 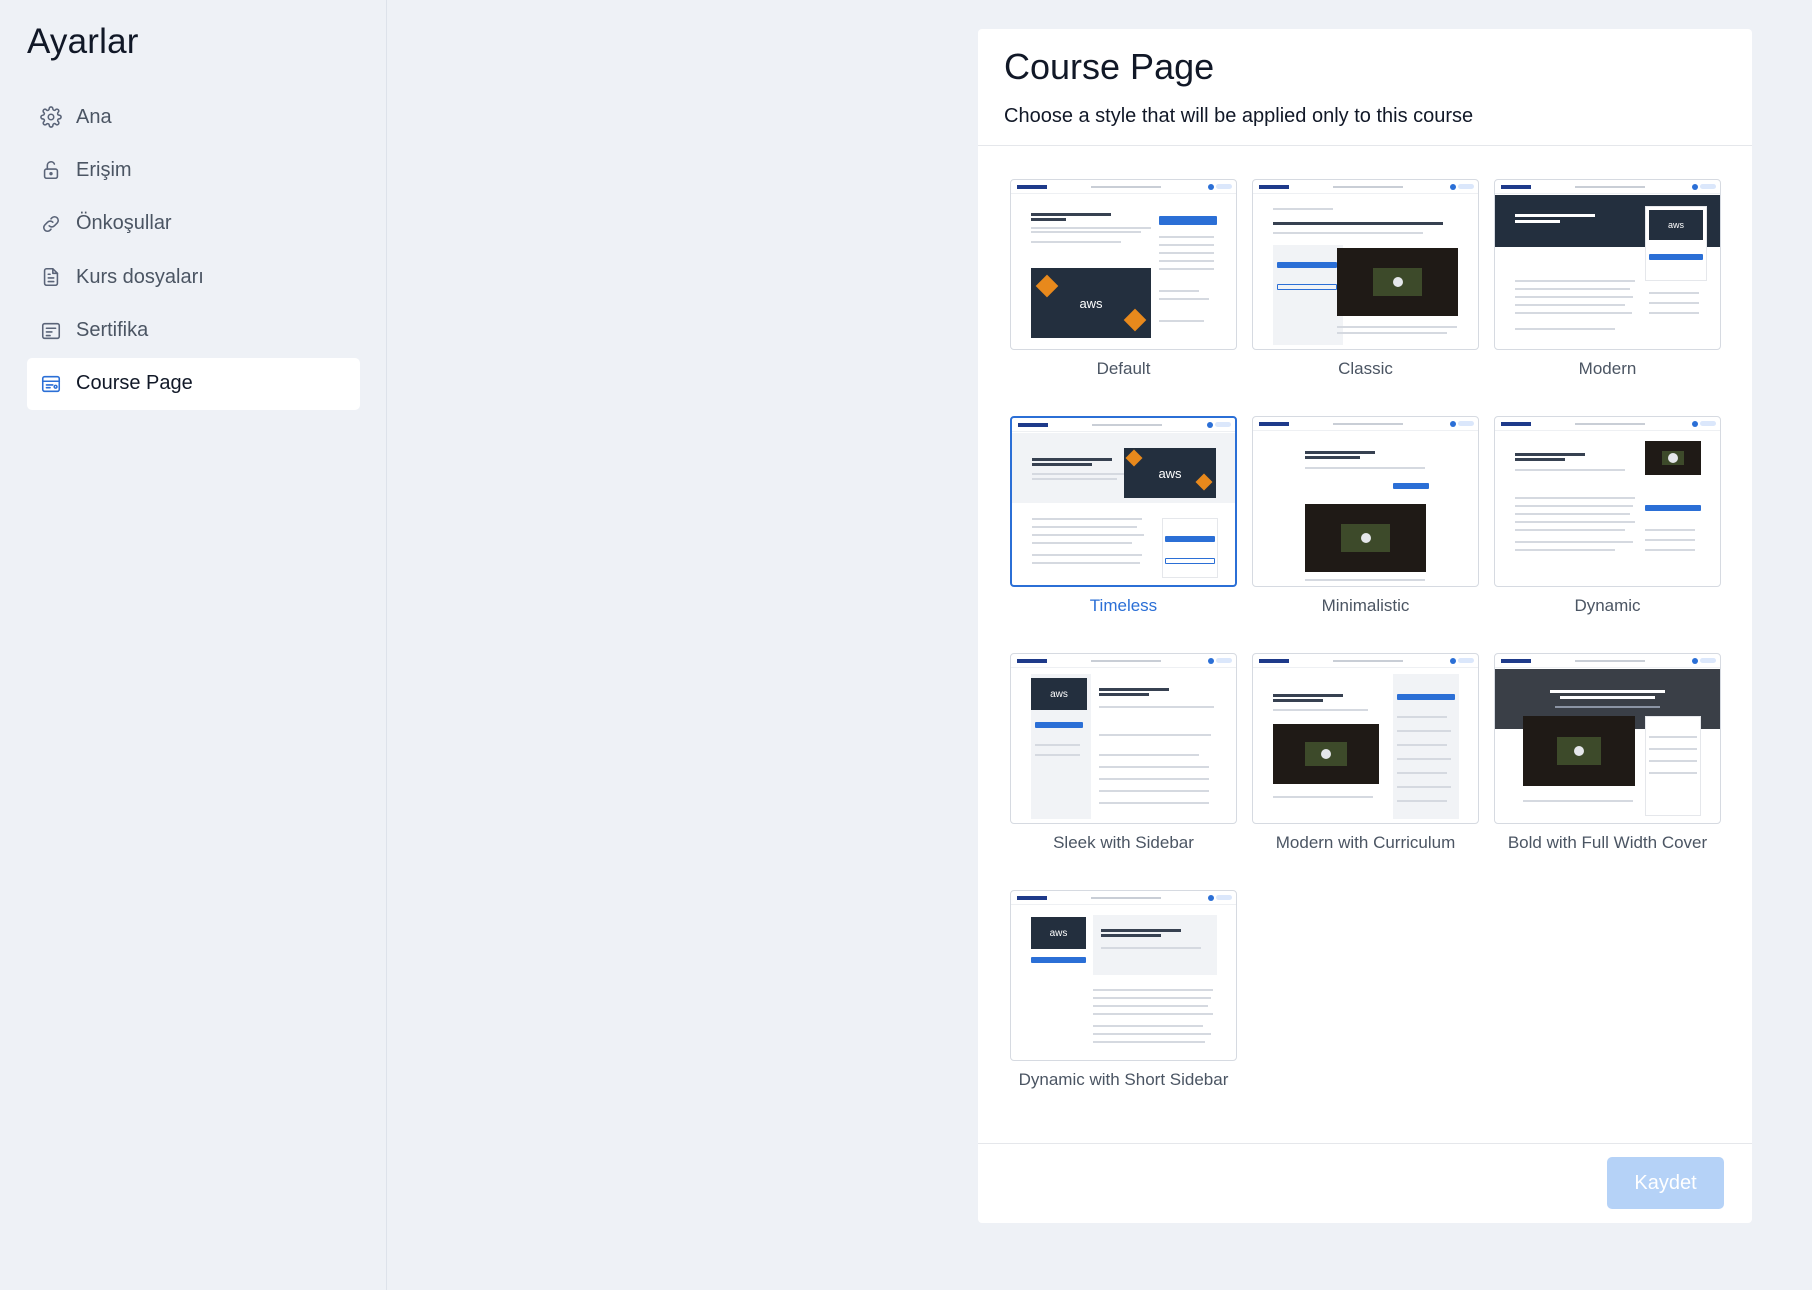 I want to click on gear-icon, so click(x=51, y=117).